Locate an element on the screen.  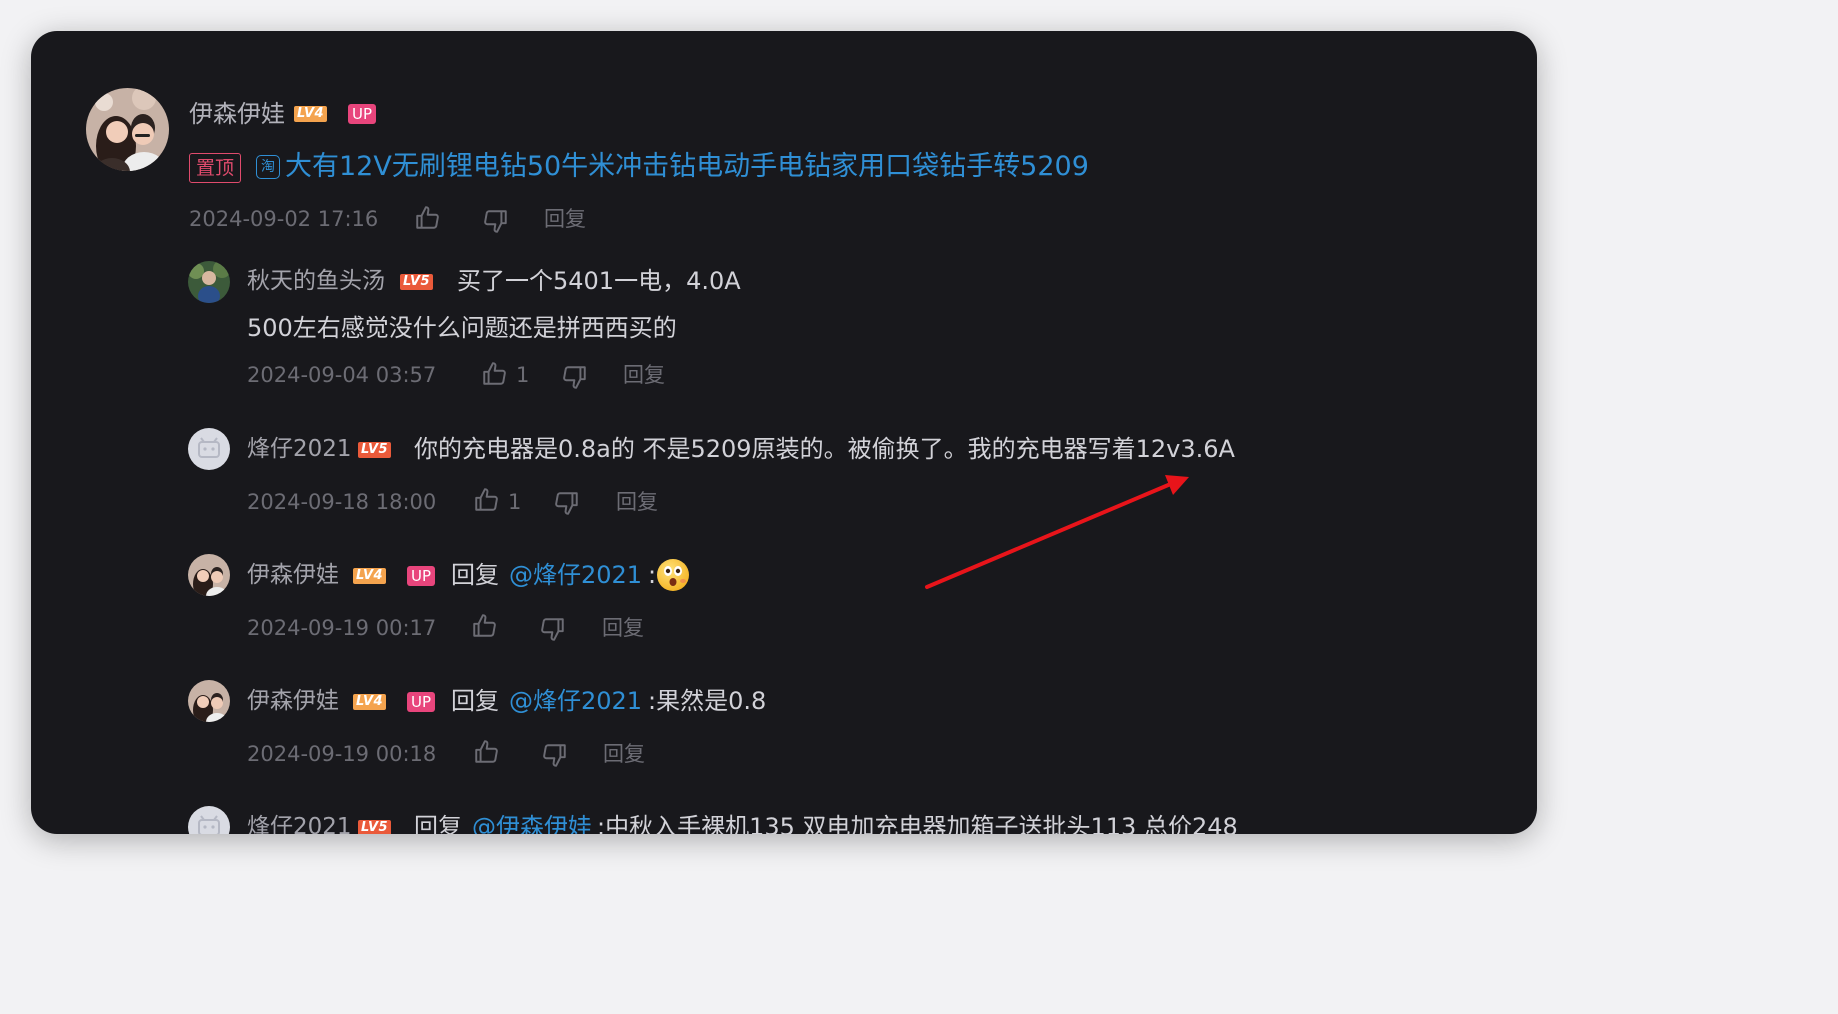
reply2-timestamp: 2024-09-18 18:00 is located at coordinates (342, 502).